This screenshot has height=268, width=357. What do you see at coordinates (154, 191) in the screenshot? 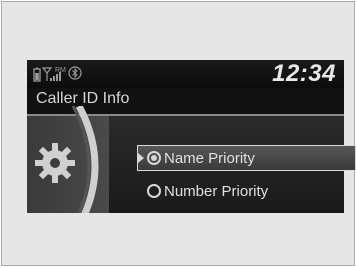
I see `radio-unselected-icon` at bounding box center [154, 191].